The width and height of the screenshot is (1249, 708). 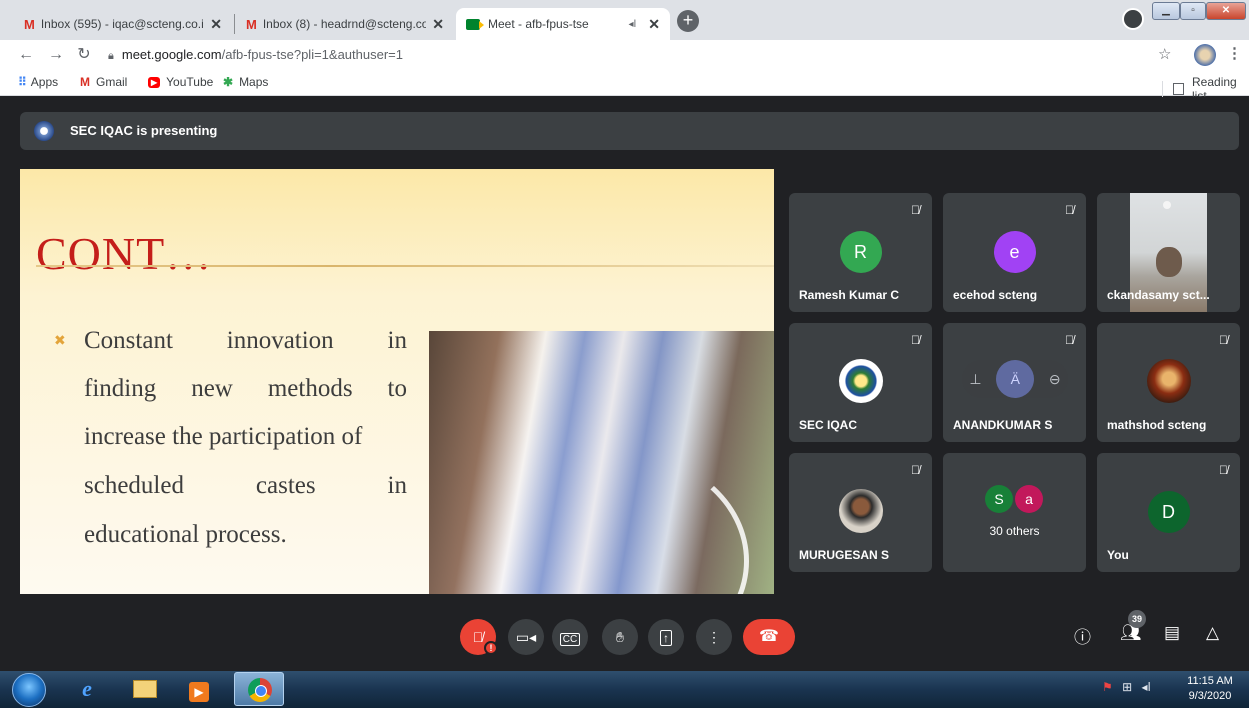 I want to click on apps-grid-icon: ⠿, so click(x=22, y=82).